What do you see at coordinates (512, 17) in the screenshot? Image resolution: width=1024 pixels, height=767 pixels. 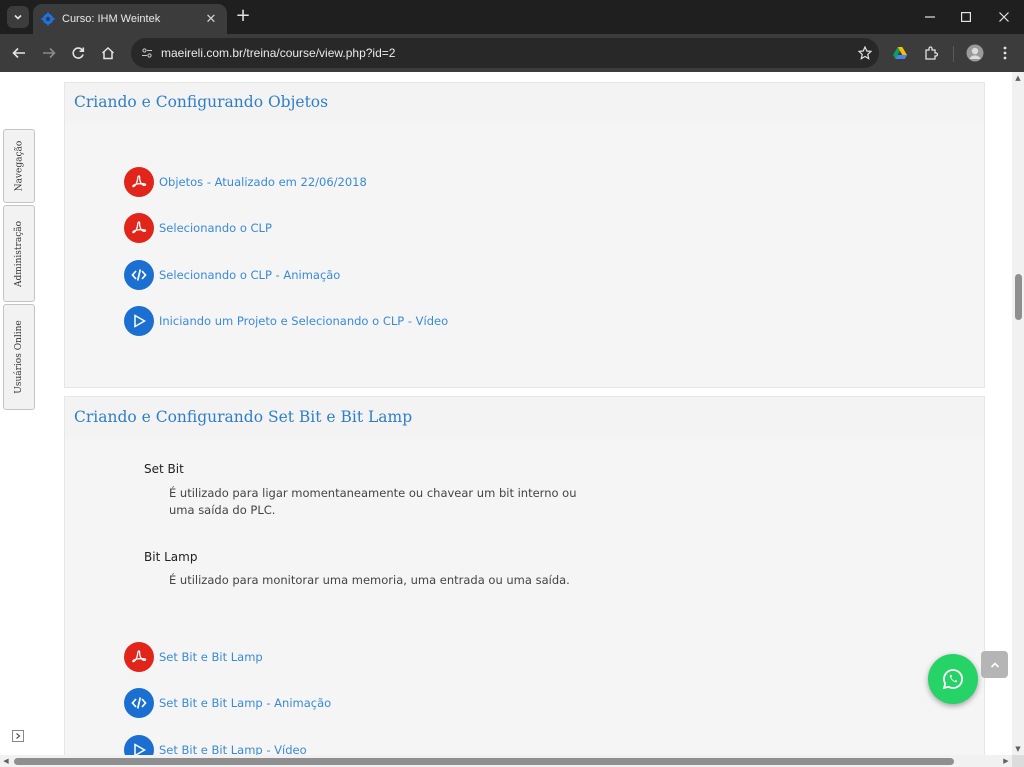 I see `tab-strip: Curso: IHM Weintek ✕ +` at bounding box center [512, 17].